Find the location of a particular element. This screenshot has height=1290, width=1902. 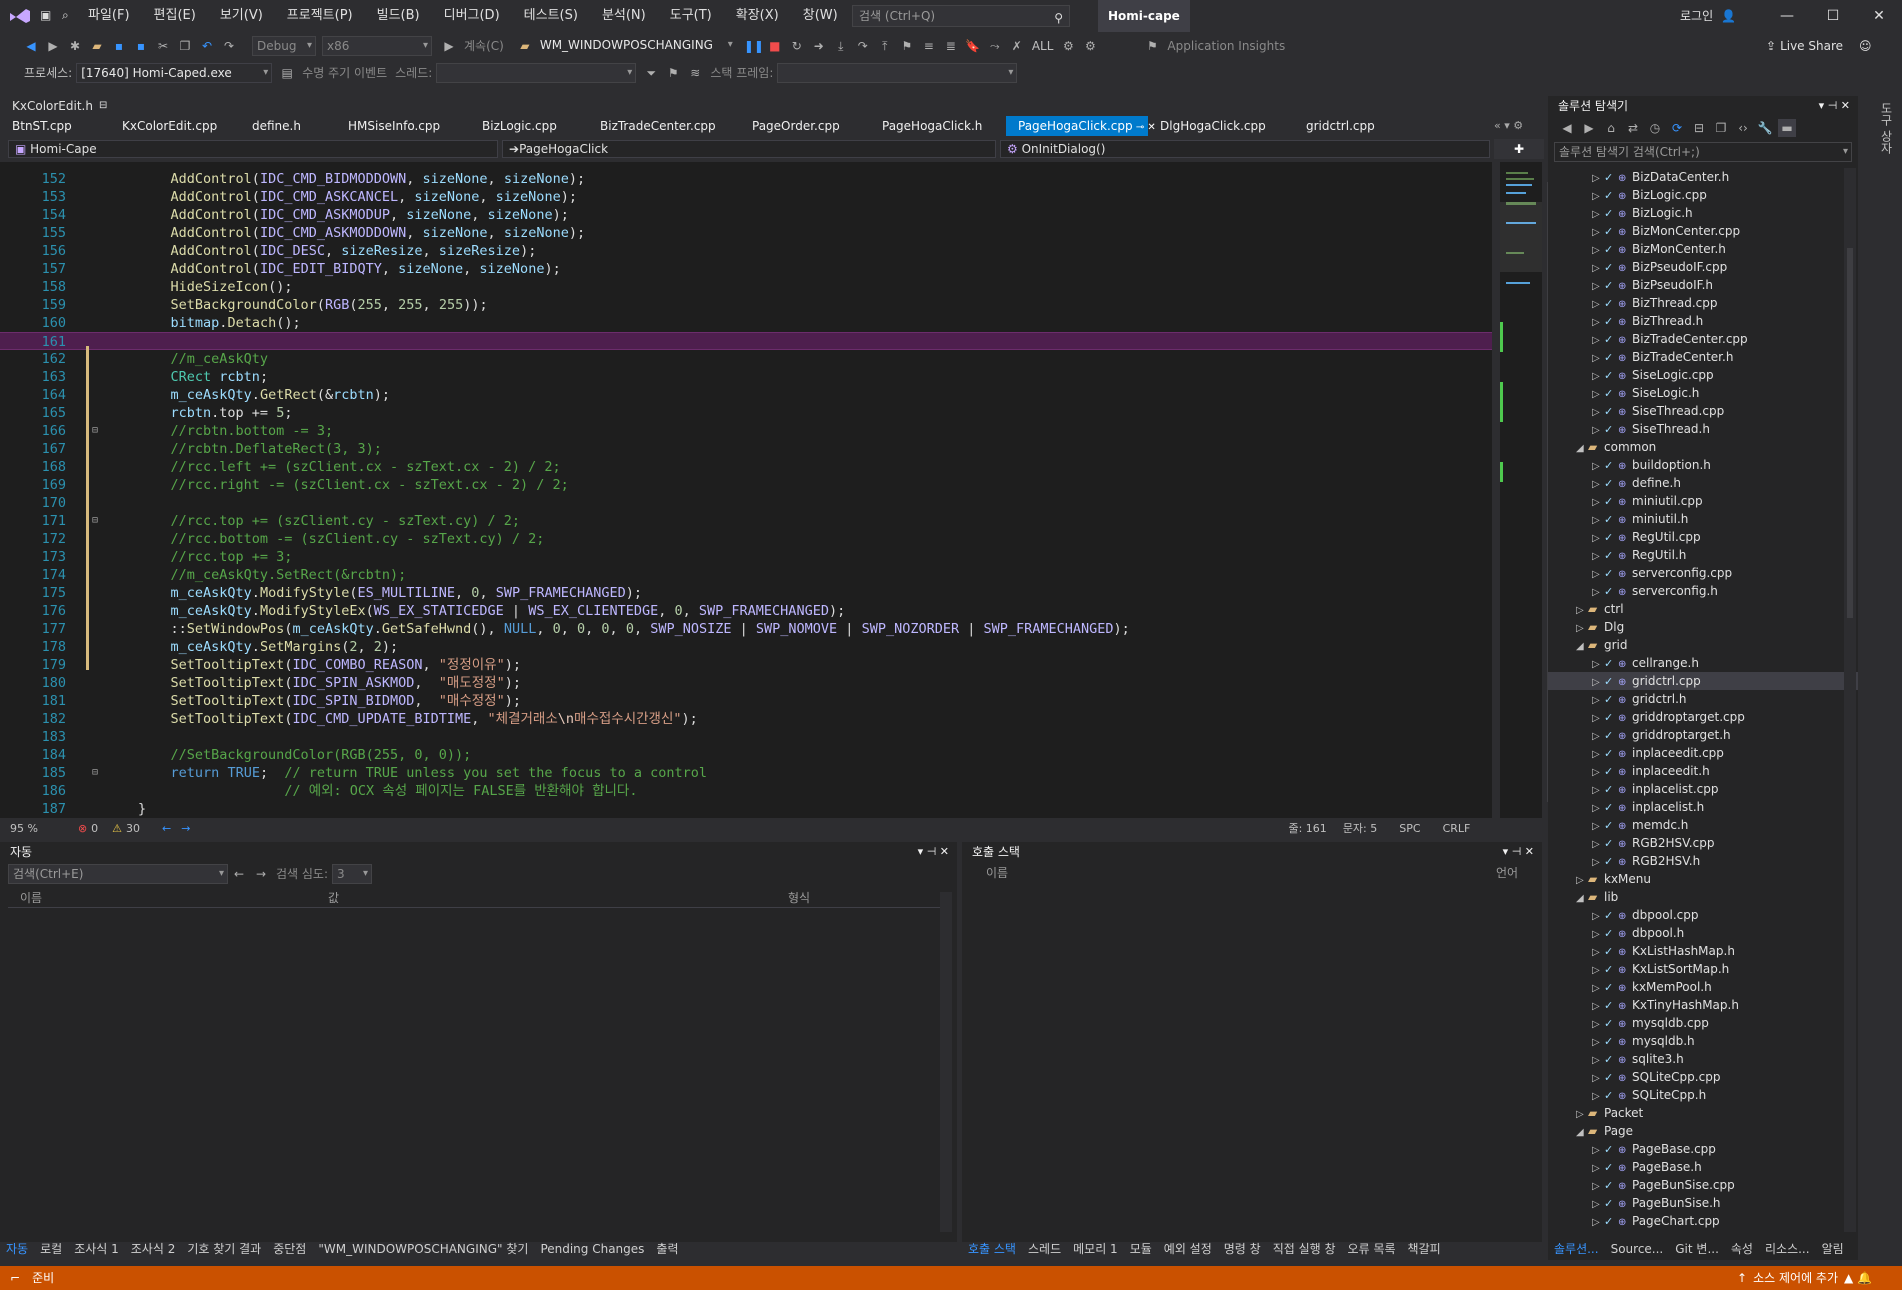

solution-tree-item: ▷ ✓ ⊕ inplaceedit.h is located at coordinates (1703, 771).